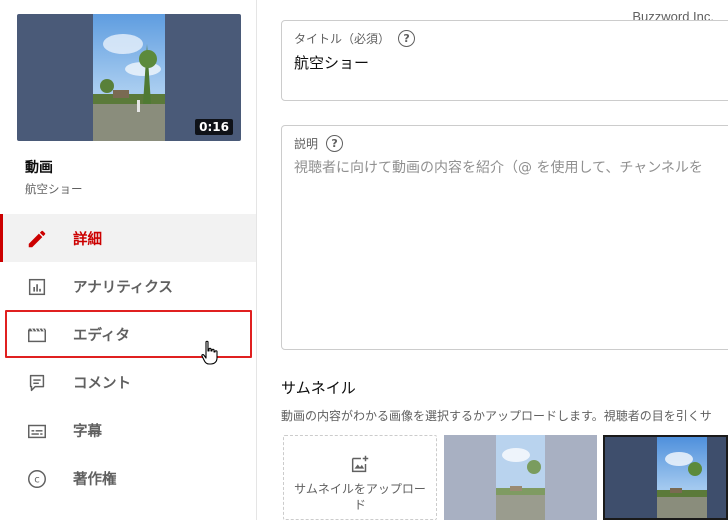 The image size is (728, 520). I want to click on title-field-label: タイトル（必須）, so click(342, 39).